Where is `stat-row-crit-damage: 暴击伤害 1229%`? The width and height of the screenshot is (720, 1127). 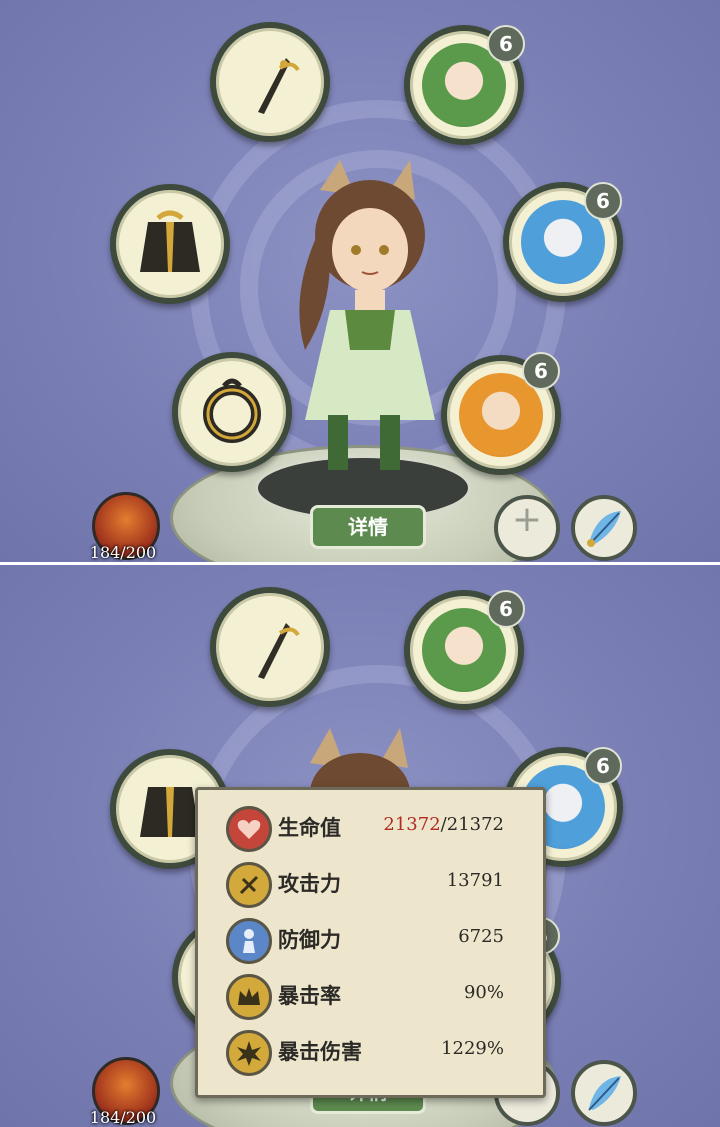 stat-row-crit-damage: 暴击伤害 1229% is located at coordinates (381, 1052).